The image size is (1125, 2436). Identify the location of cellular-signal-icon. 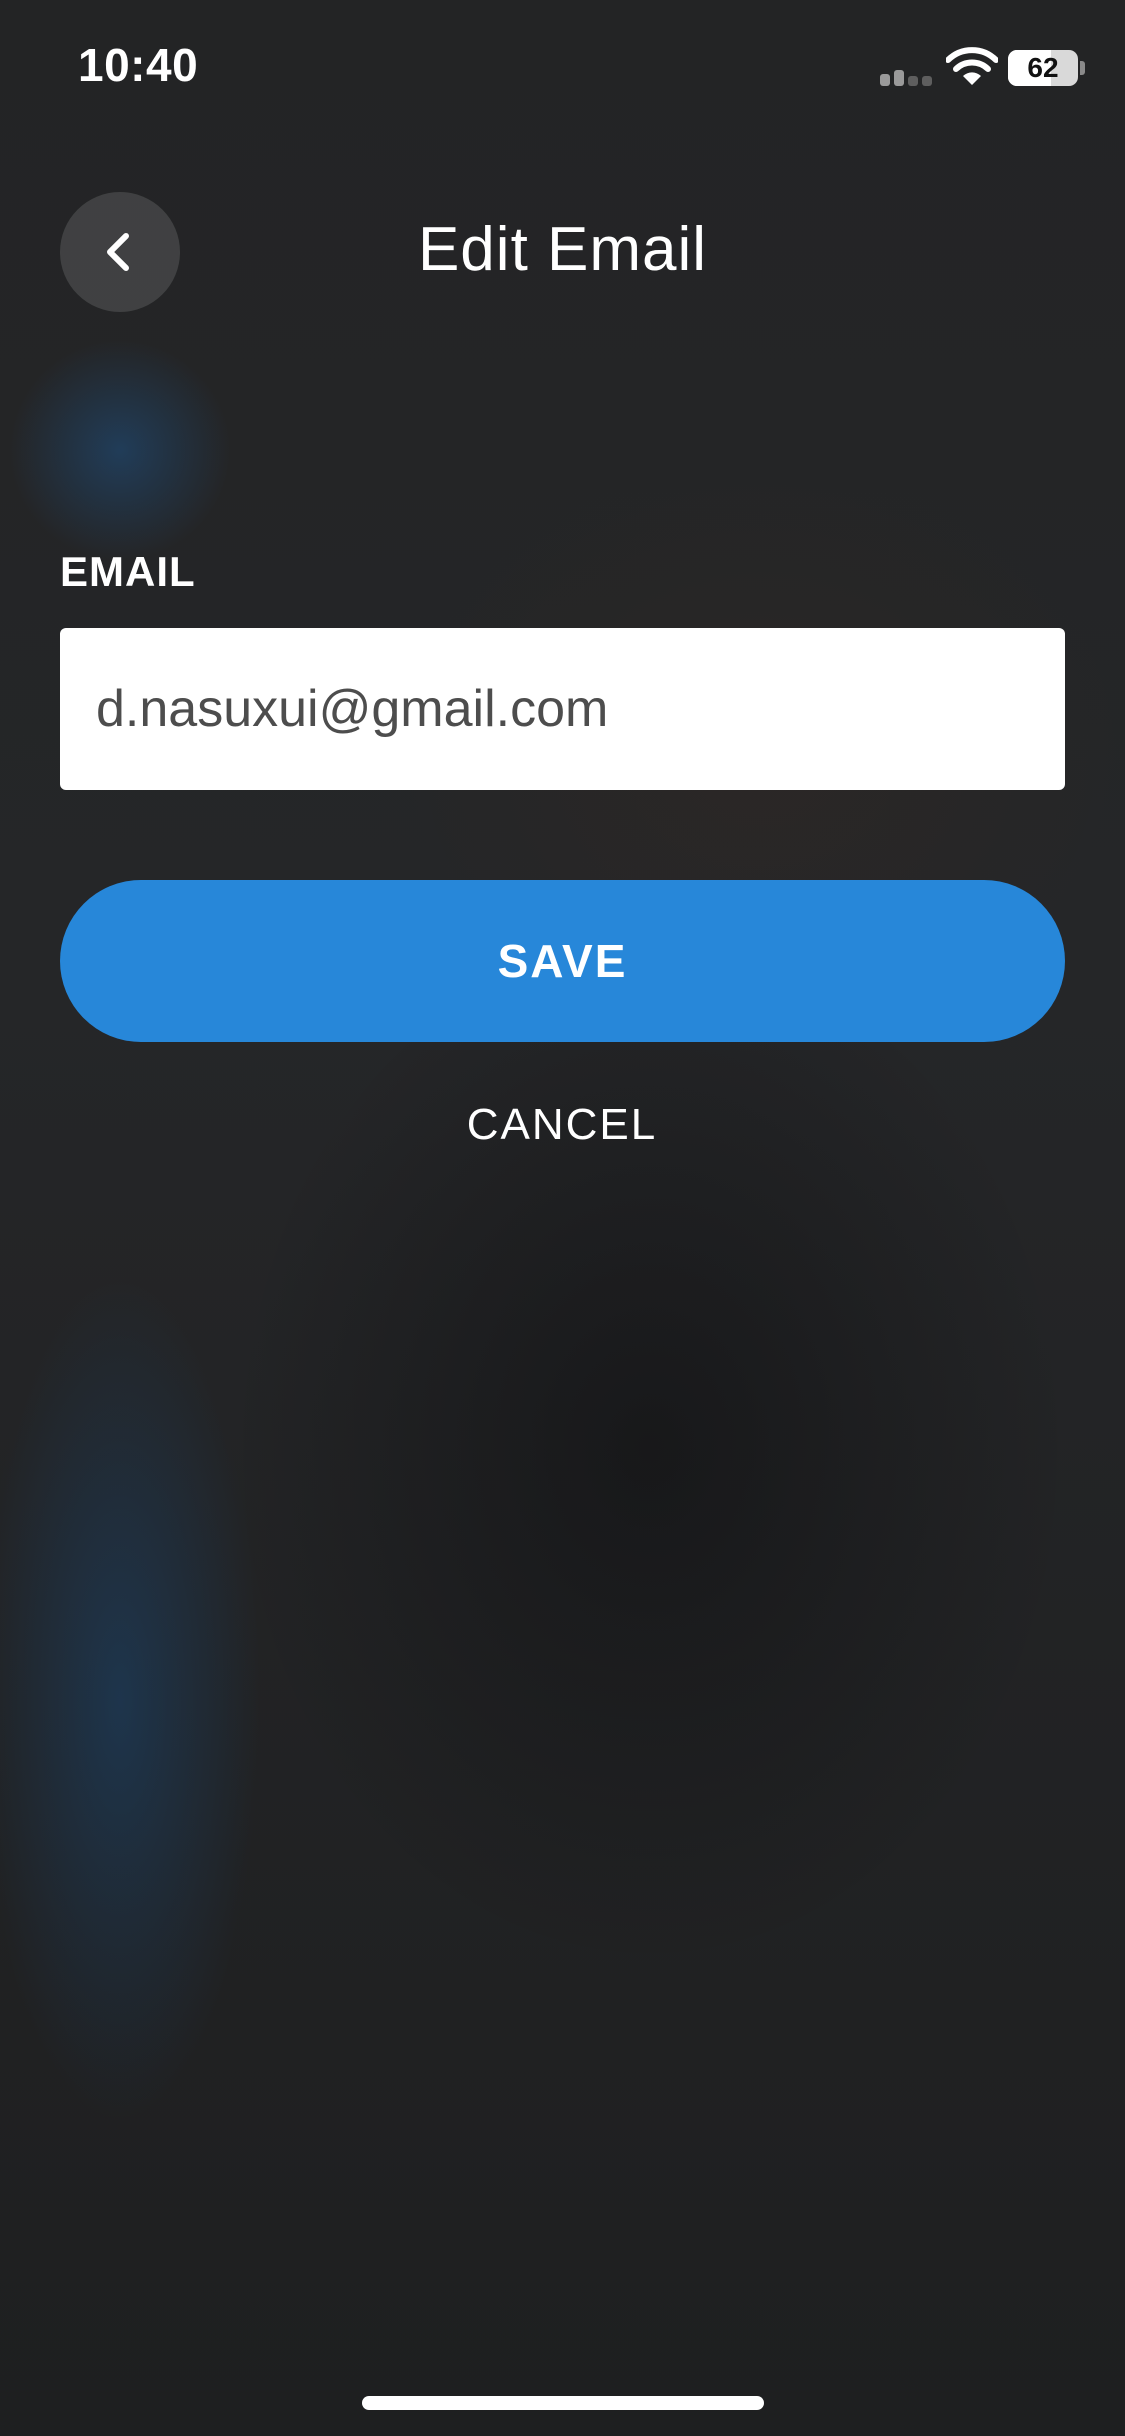
(908, 74).